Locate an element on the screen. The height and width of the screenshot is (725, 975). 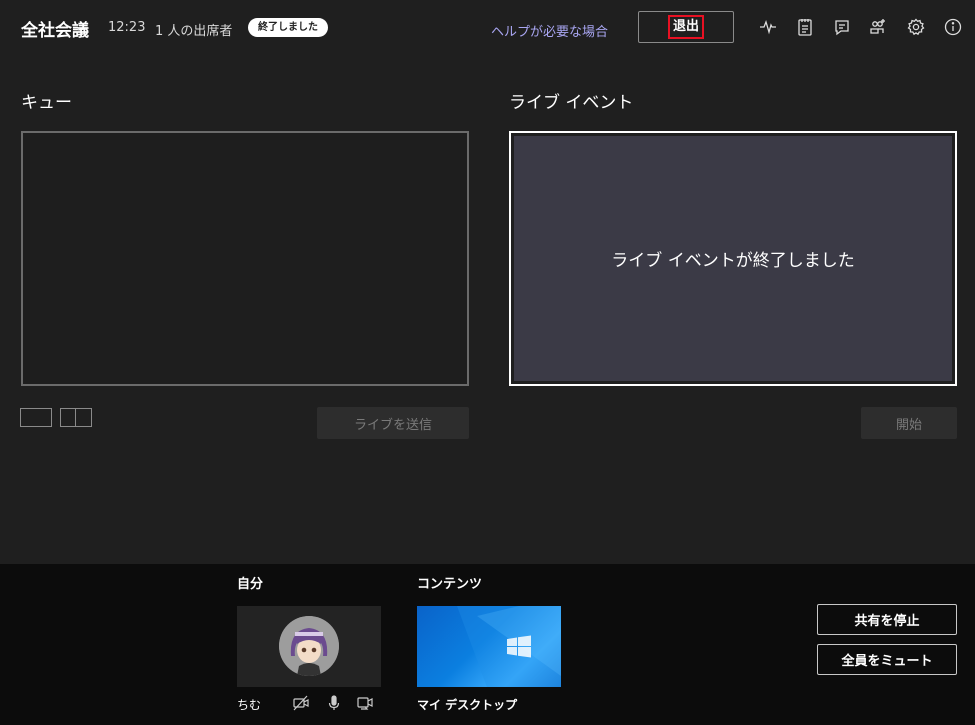
info-icon is located at coordinates (953, 27).